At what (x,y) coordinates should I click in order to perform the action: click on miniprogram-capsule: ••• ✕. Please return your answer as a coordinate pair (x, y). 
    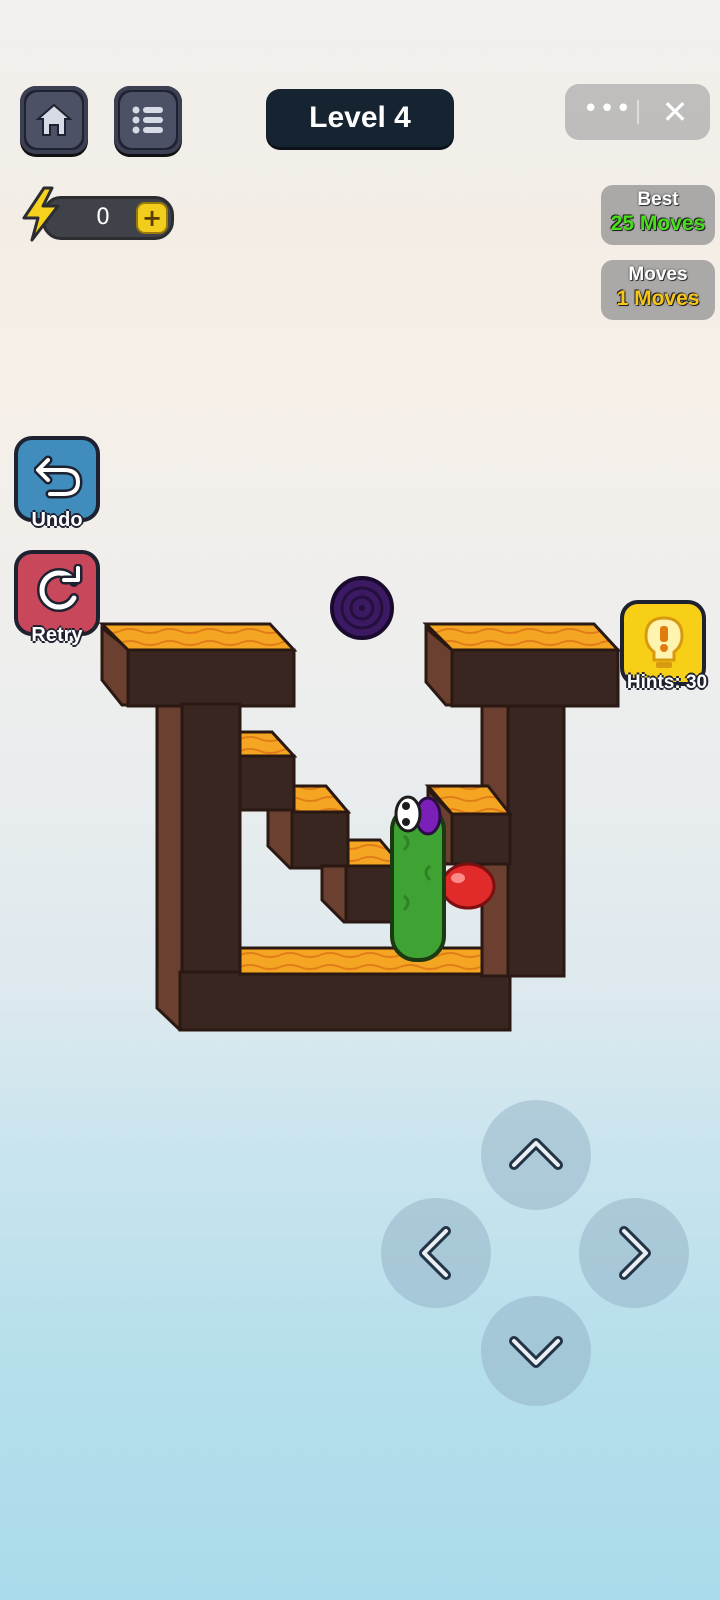
    Looking at the image, I should click on (637, 112).